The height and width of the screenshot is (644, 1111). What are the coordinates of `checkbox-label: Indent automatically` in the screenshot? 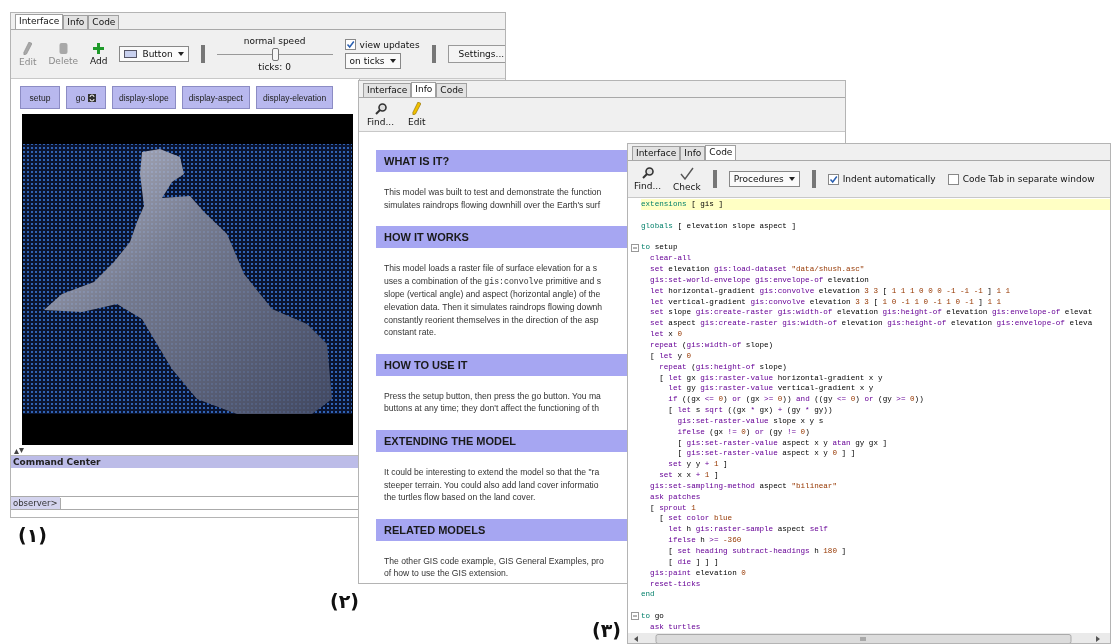 It's located at (889, 179).